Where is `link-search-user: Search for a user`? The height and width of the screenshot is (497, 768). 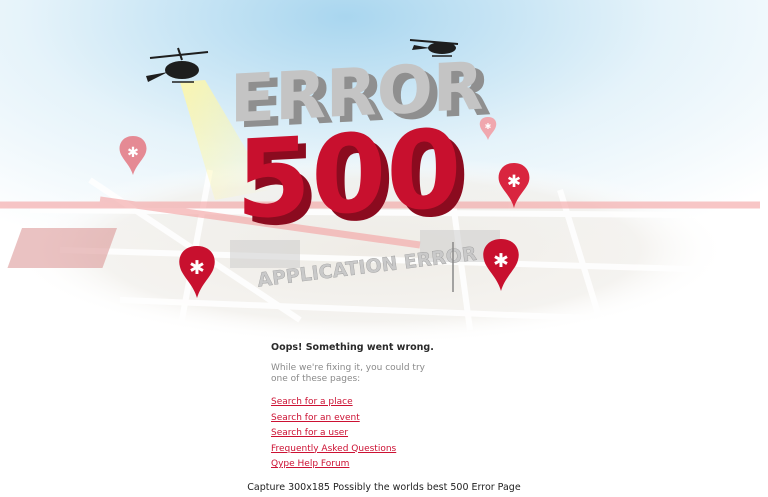
link-search-user: Search for a user is located at coordinates (381, 434).